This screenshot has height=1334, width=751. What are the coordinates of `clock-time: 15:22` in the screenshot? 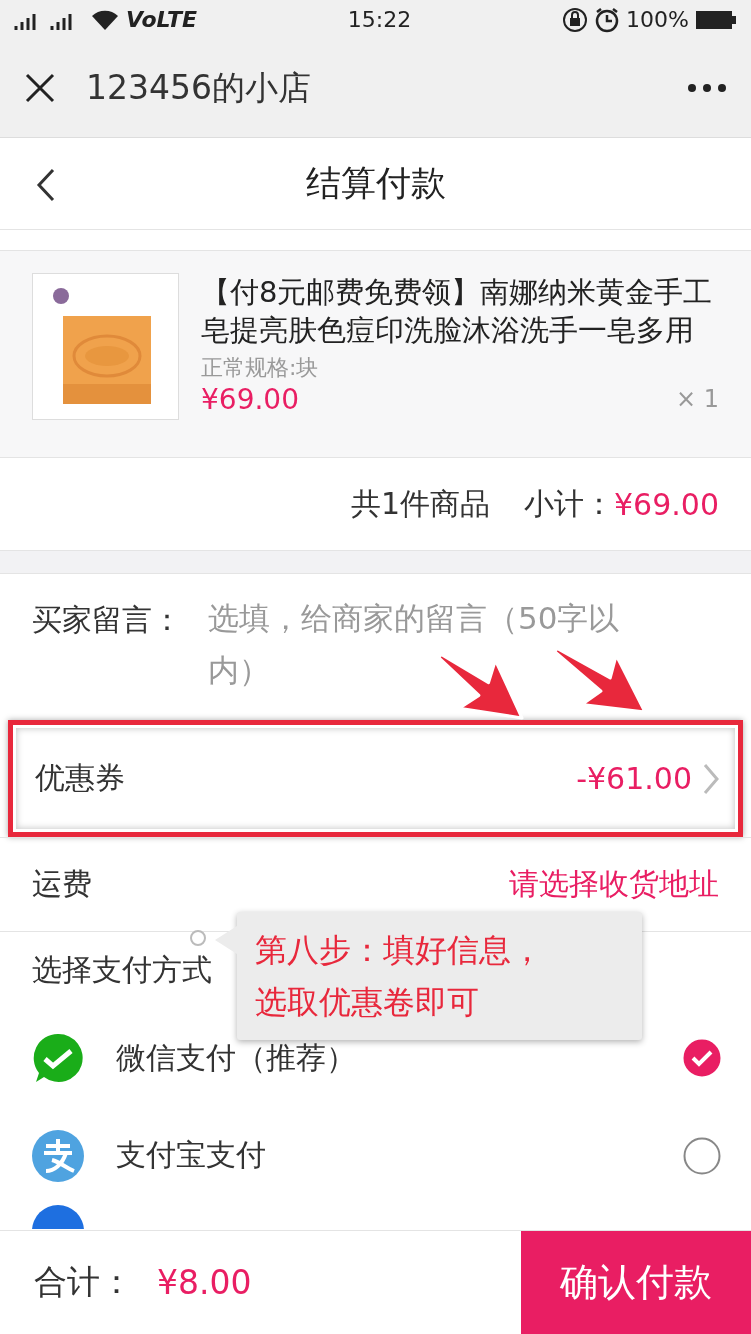 It's located at (379, 20).